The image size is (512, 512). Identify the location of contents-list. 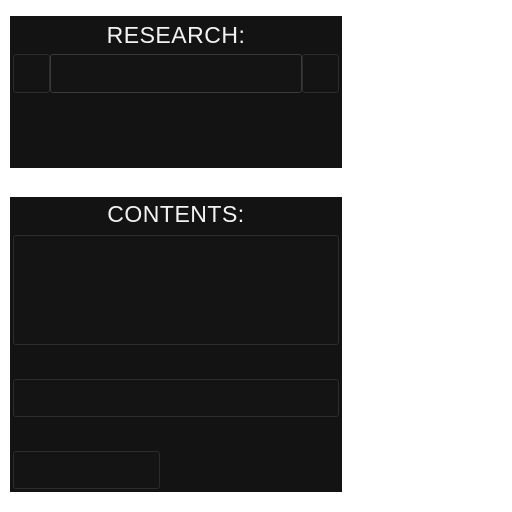
(176, 290).